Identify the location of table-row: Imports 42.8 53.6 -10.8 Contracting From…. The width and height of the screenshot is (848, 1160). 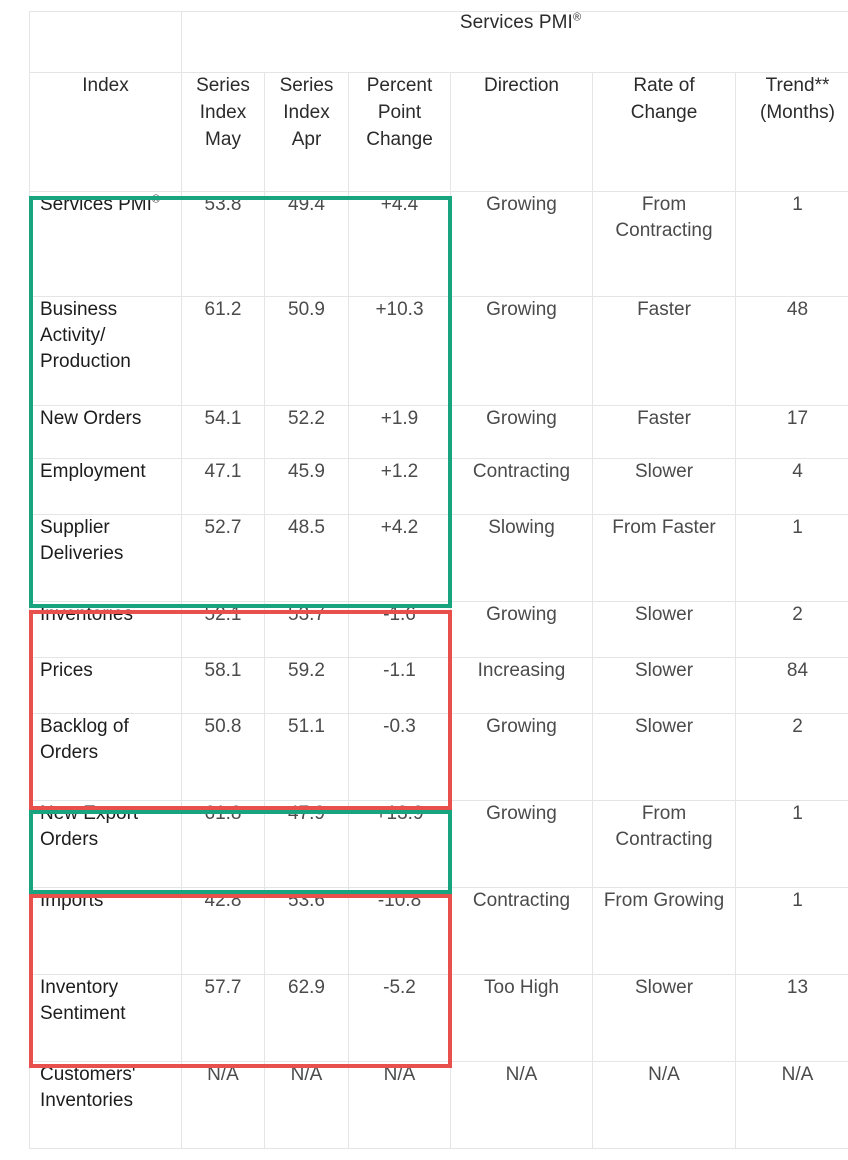
(438, 931).